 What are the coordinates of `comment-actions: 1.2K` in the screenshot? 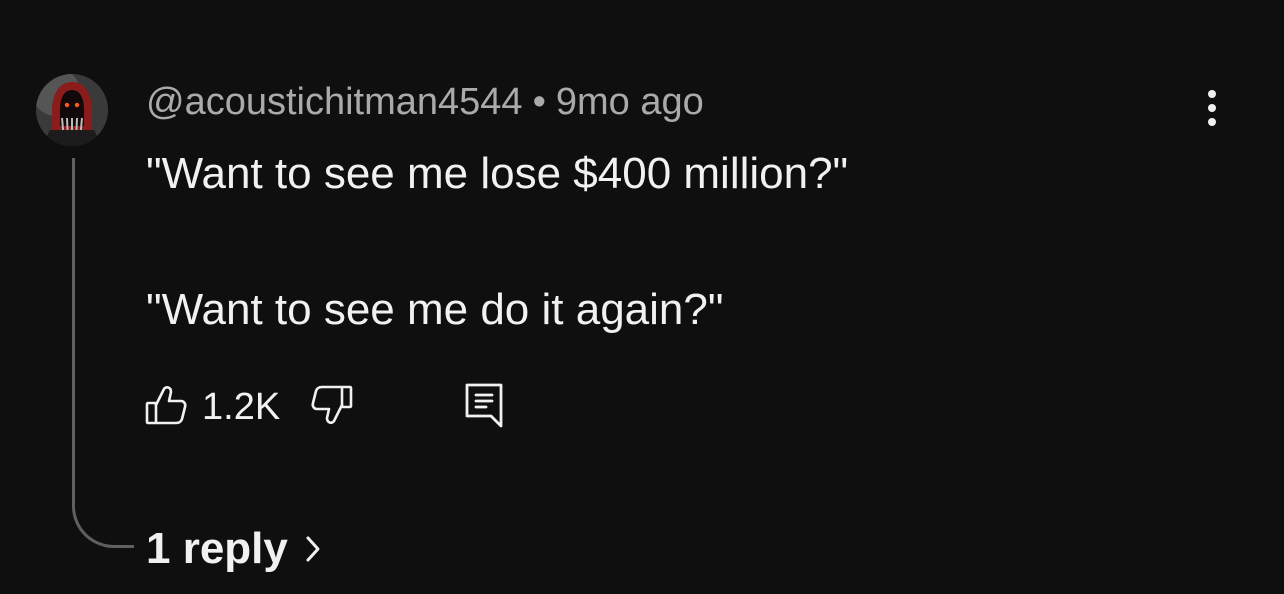 It's located at (324, 407).